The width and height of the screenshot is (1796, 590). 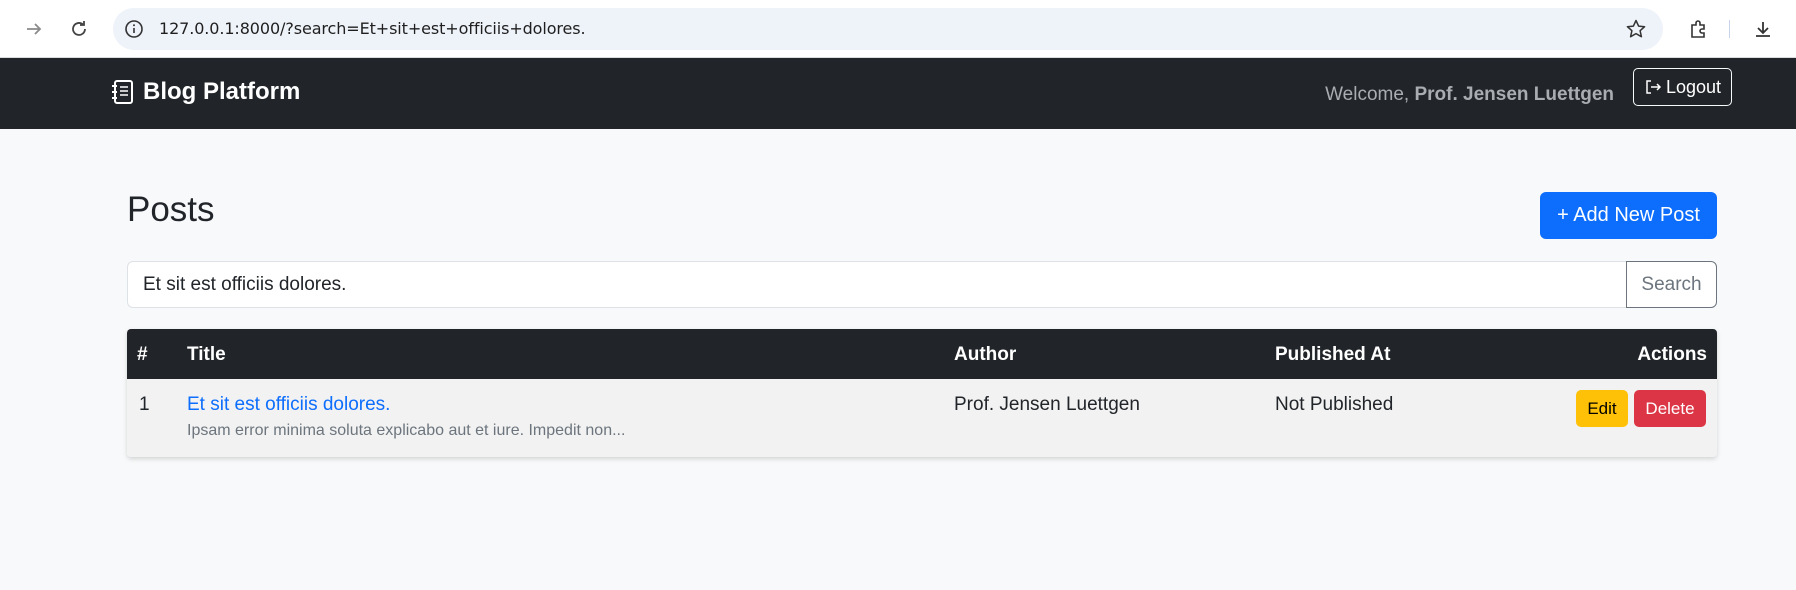 What do you see at coordinates (1636, 29) in the screenshot?
I see `bookmark-star-icon` at bounding box center [1636, 29].